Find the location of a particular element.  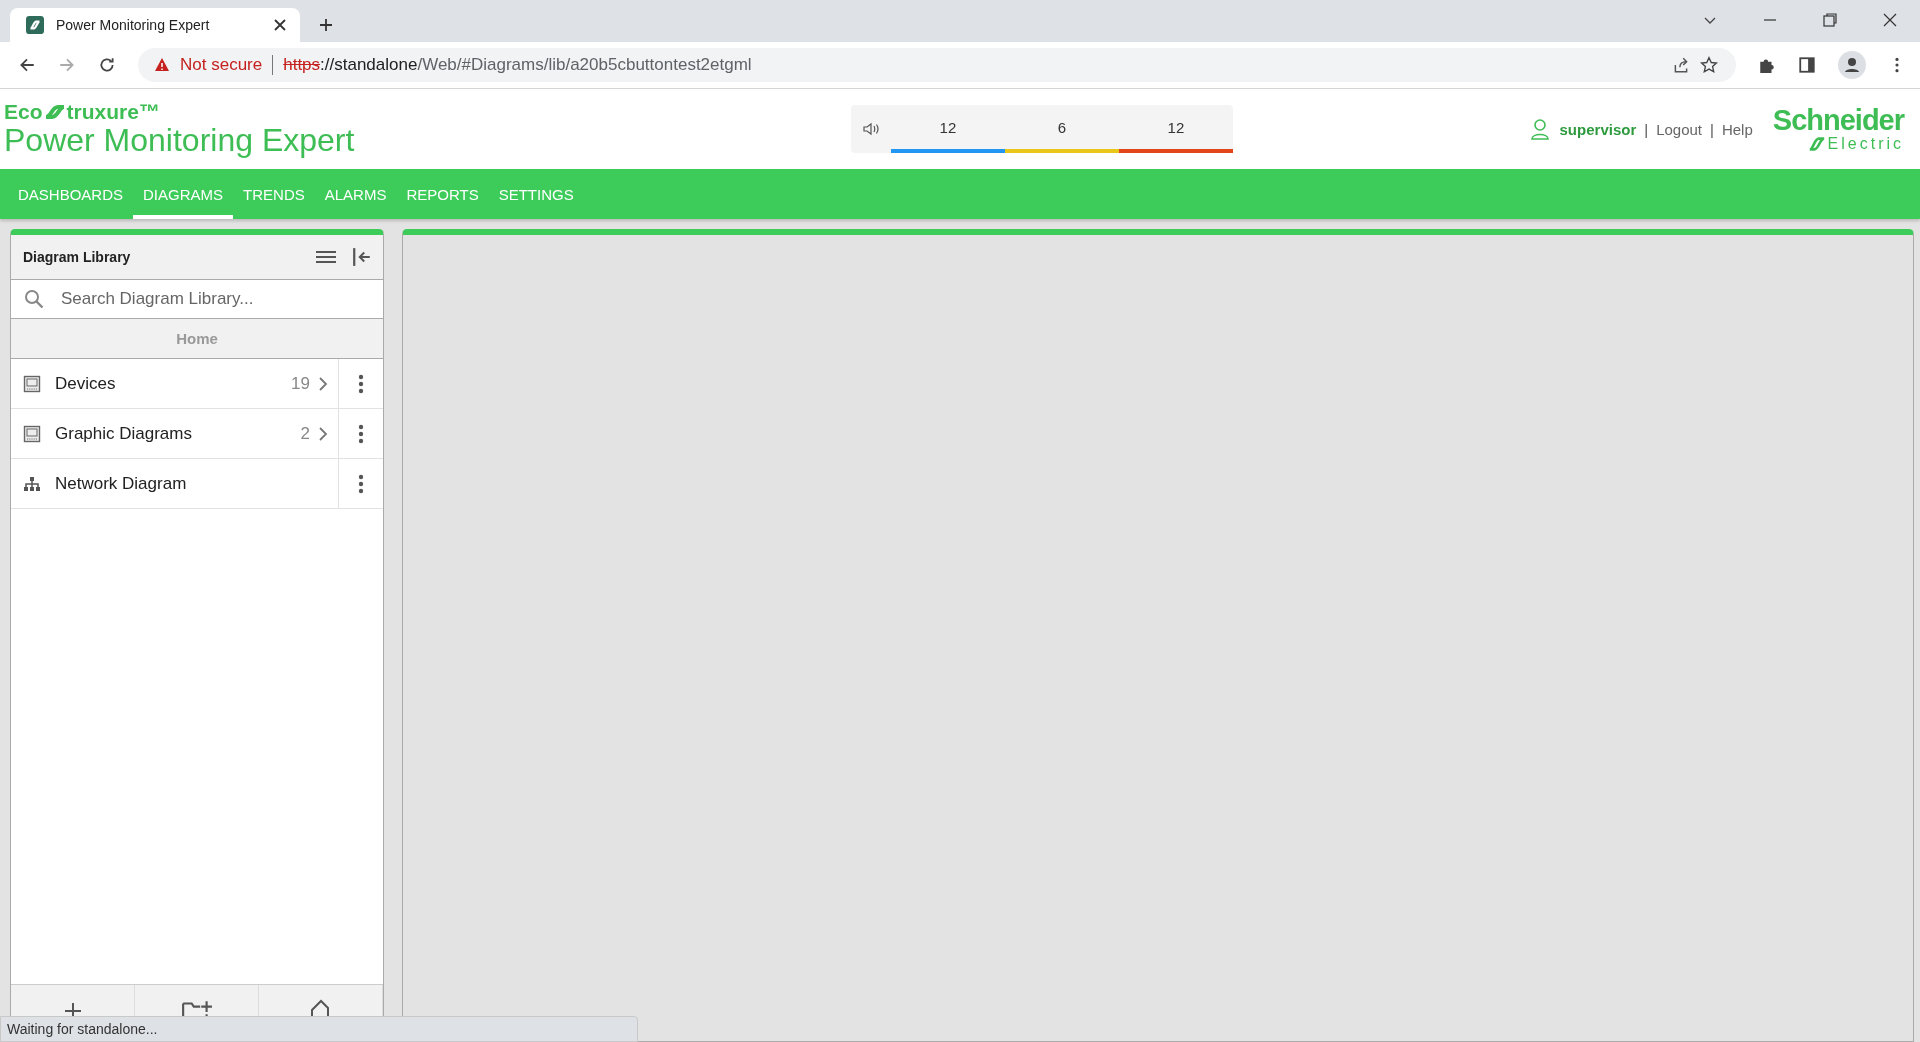

app-logo-icon is located at coordinates (35, 25).